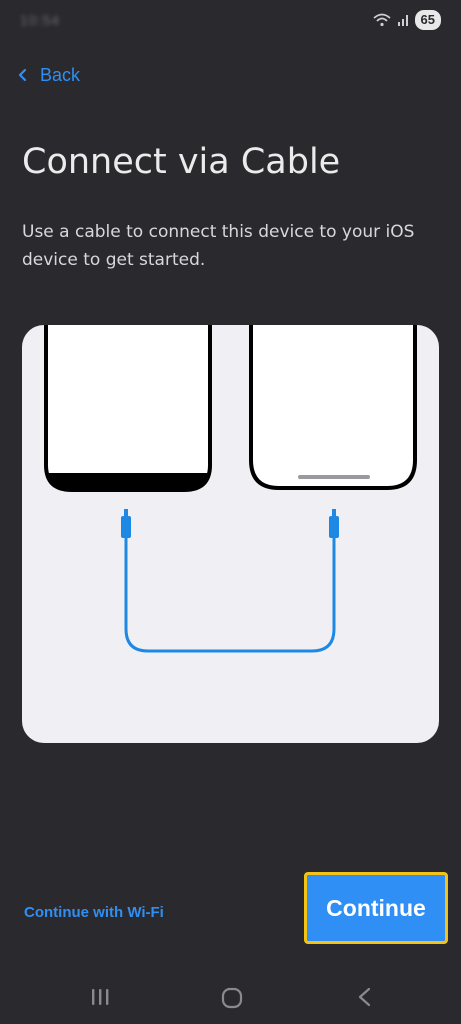 Image resolution: width=461 pixels, height=1024 pixels. I want to click on recents-icon, so click(100, 997).